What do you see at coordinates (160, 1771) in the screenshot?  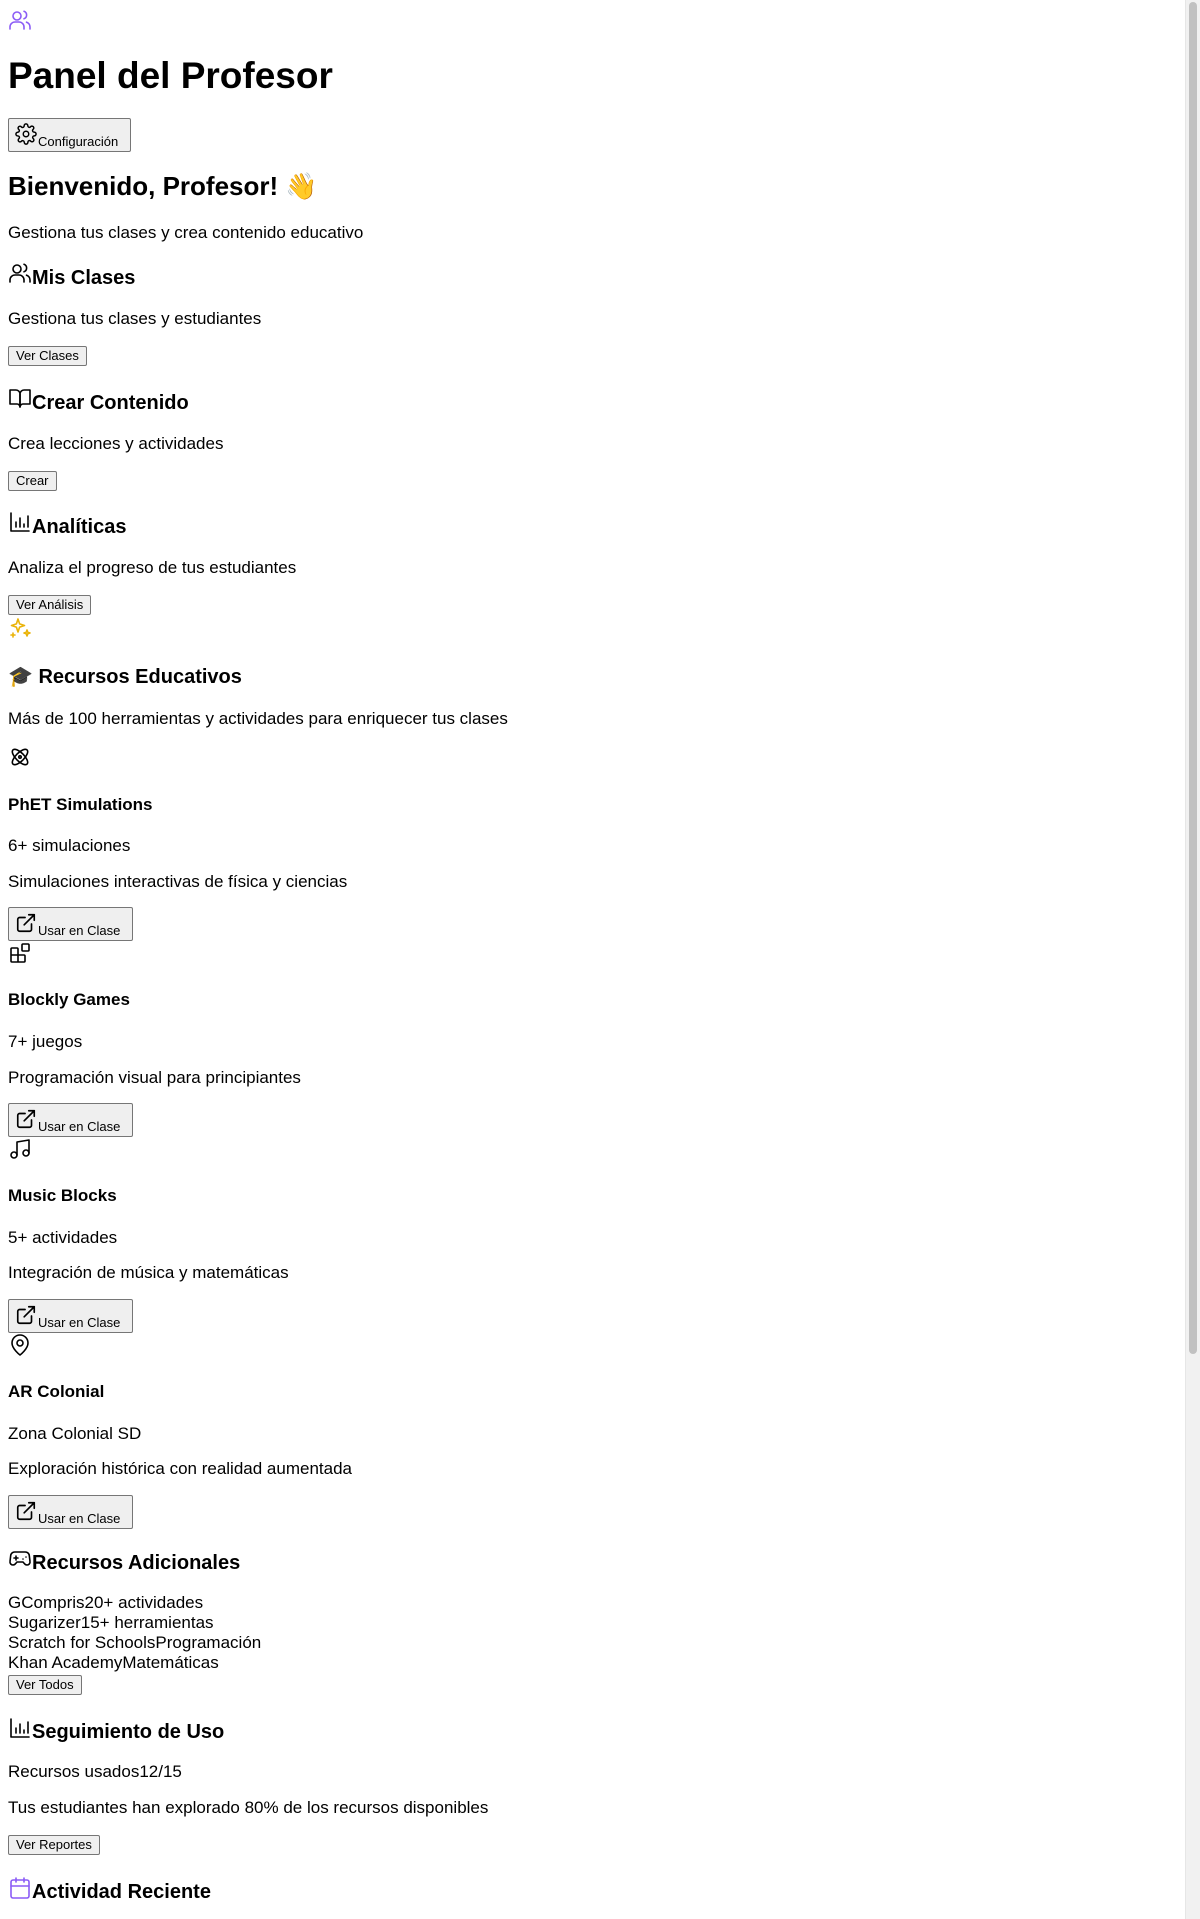 I see `usage-value: 12/15` at bounding box center [160, 1771].